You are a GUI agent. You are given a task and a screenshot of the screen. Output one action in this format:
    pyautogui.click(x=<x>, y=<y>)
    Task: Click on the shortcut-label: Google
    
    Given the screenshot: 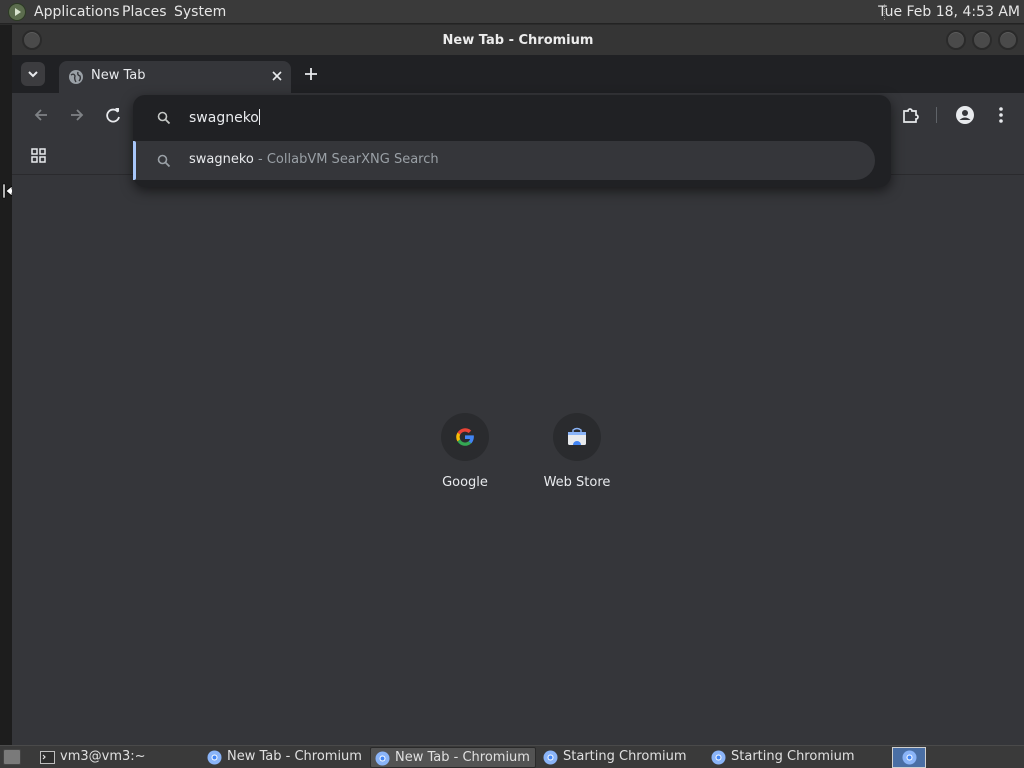 What is the action you would take?
    pyautogui.click(x=465, y=482)
    